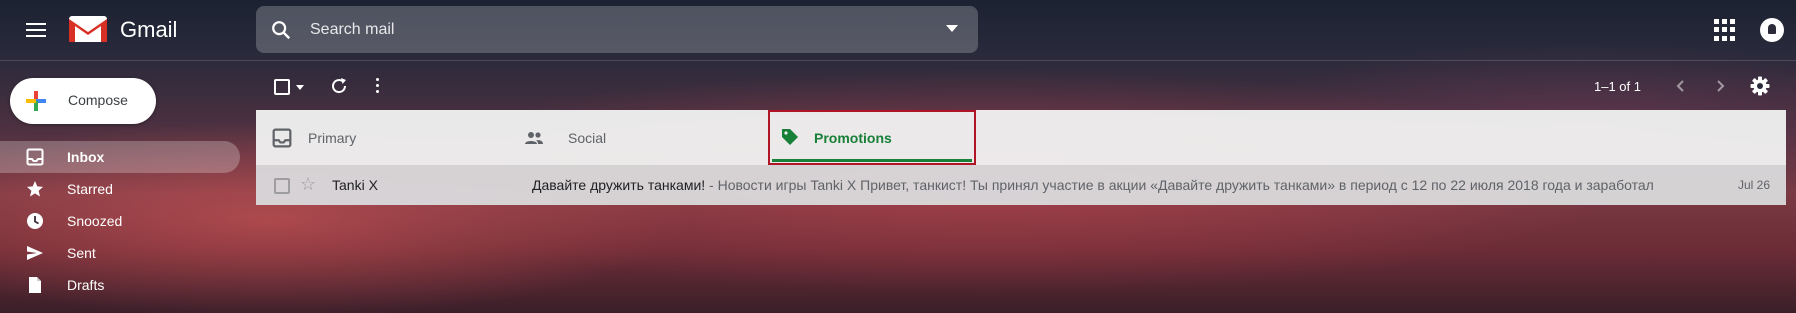  I want to click on tab-promotions: Promotions, so click(872, 137).